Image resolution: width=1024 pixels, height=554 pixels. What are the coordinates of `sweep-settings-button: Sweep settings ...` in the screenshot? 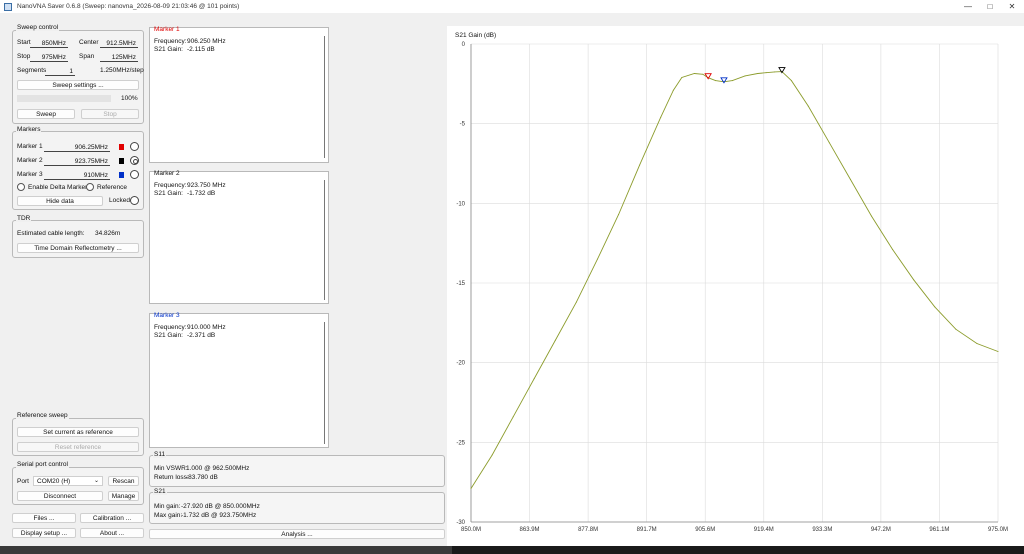 It's located at (78, 85).